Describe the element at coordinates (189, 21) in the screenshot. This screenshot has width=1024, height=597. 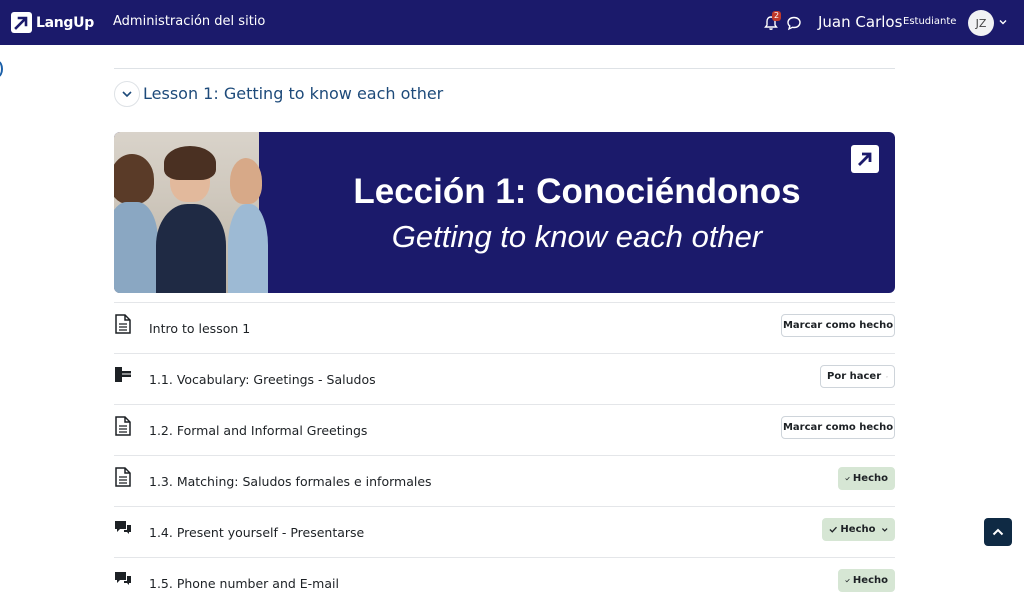
I see `site-admin-link: Administración del sitio` at that location.